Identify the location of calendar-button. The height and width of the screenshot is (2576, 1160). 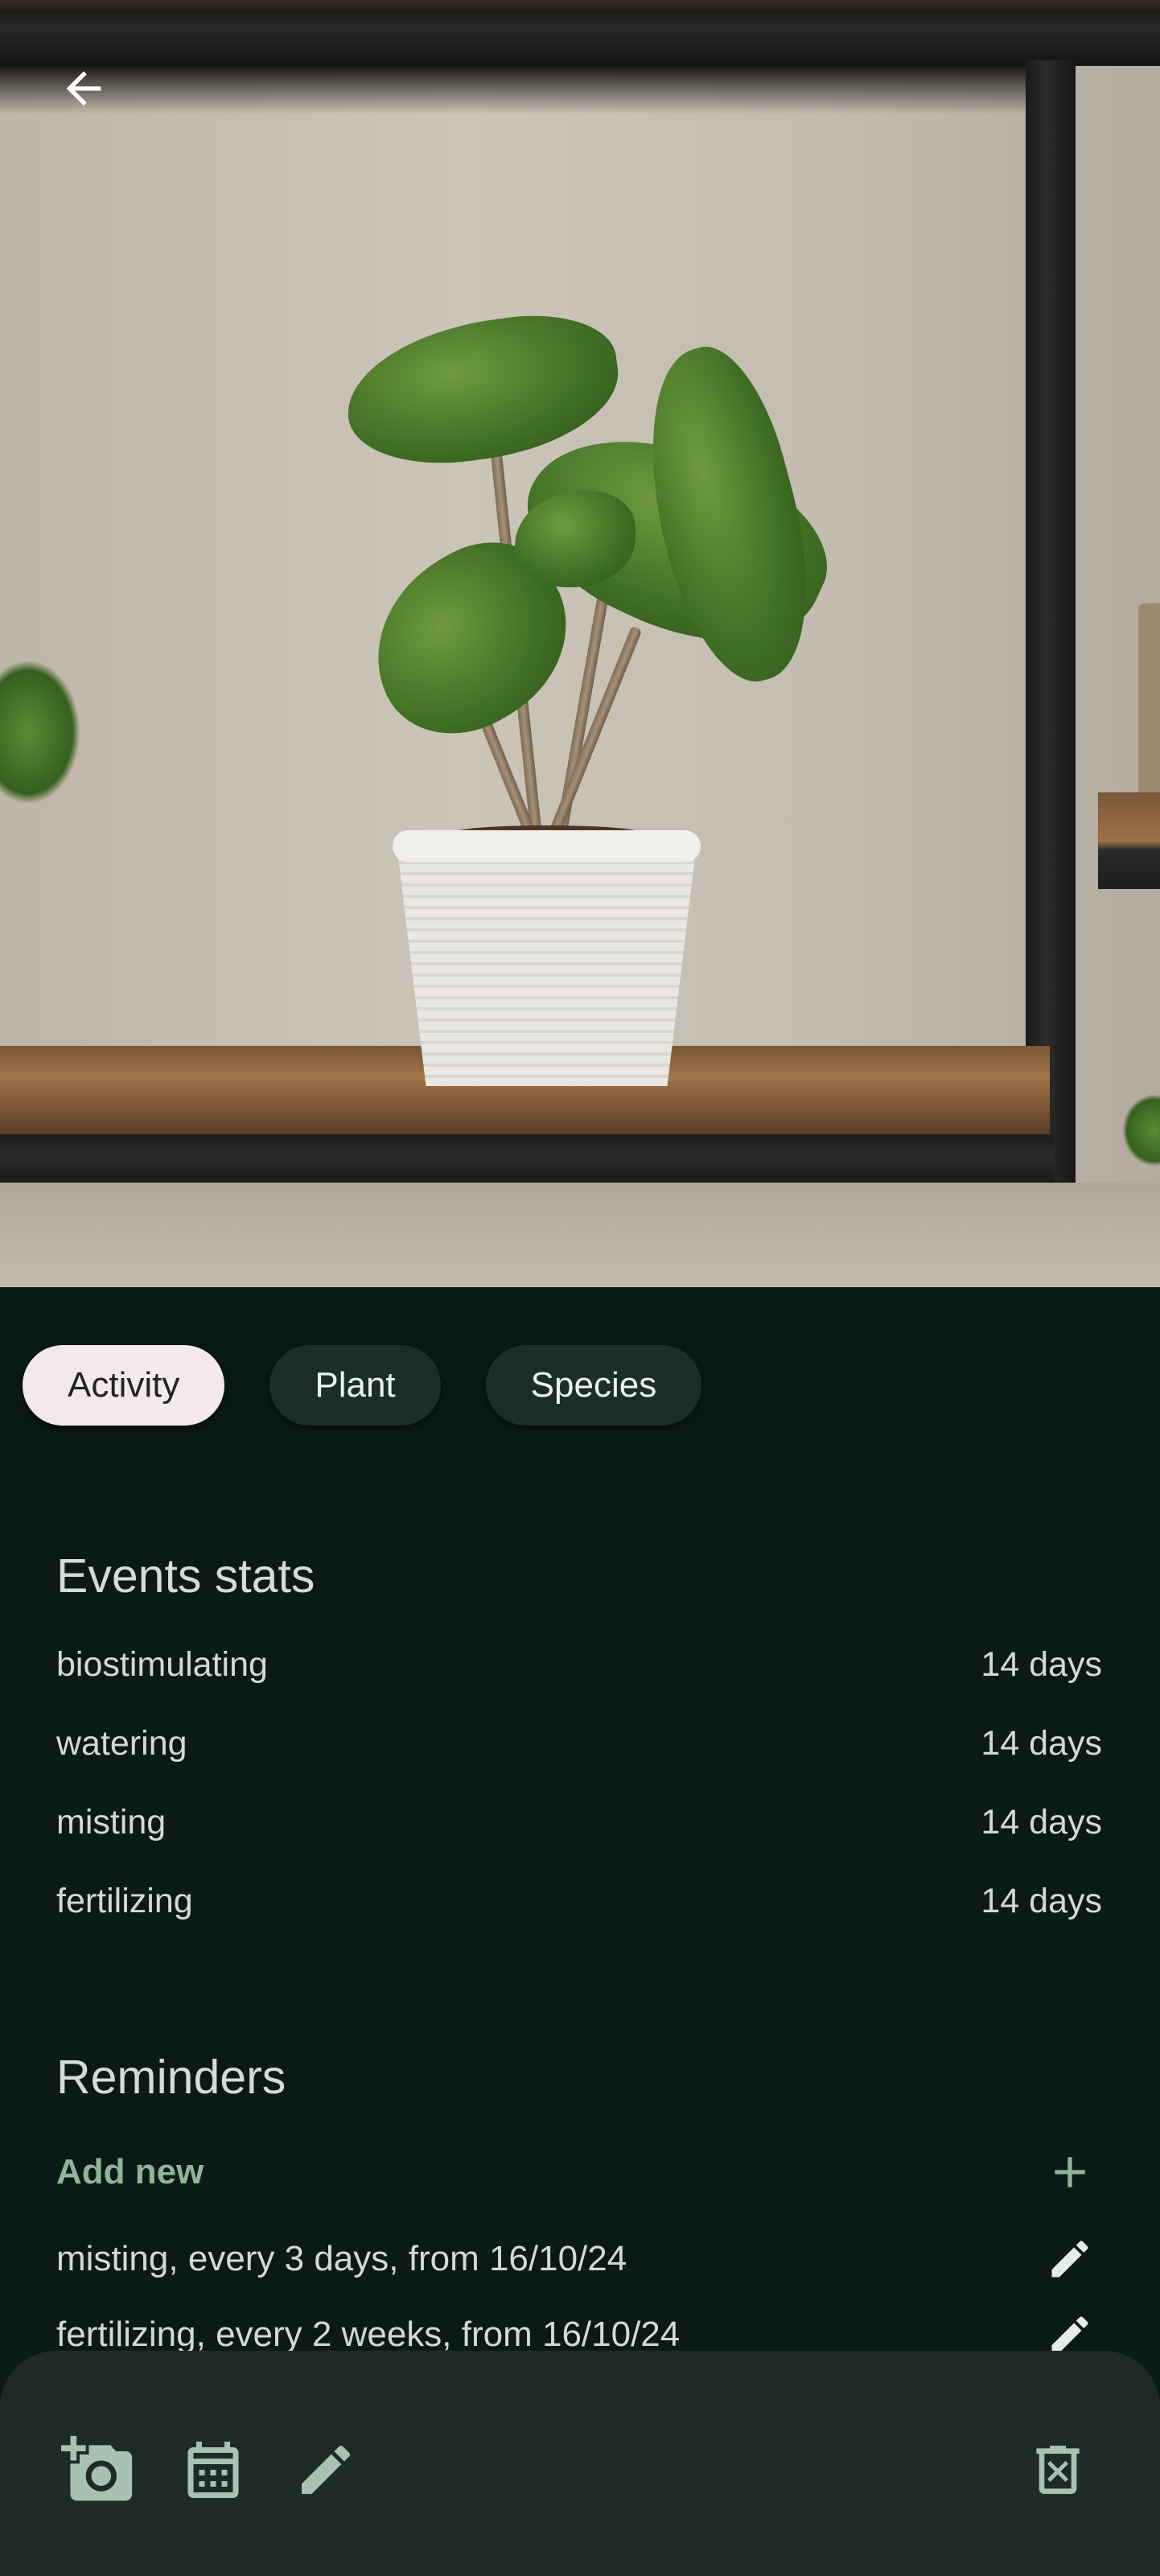
(213, 2470).